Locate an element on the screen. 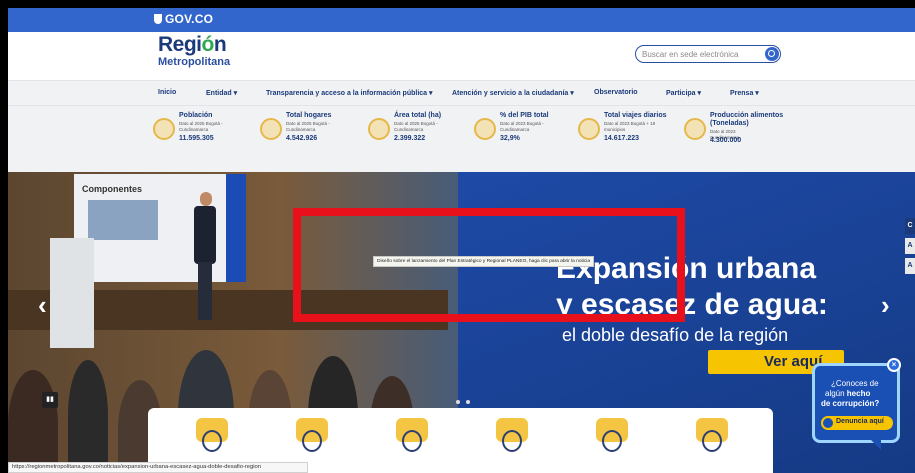 The width and height of the screenshot is (915, 473). speech-person-icon is located at coordinates (712, 434).